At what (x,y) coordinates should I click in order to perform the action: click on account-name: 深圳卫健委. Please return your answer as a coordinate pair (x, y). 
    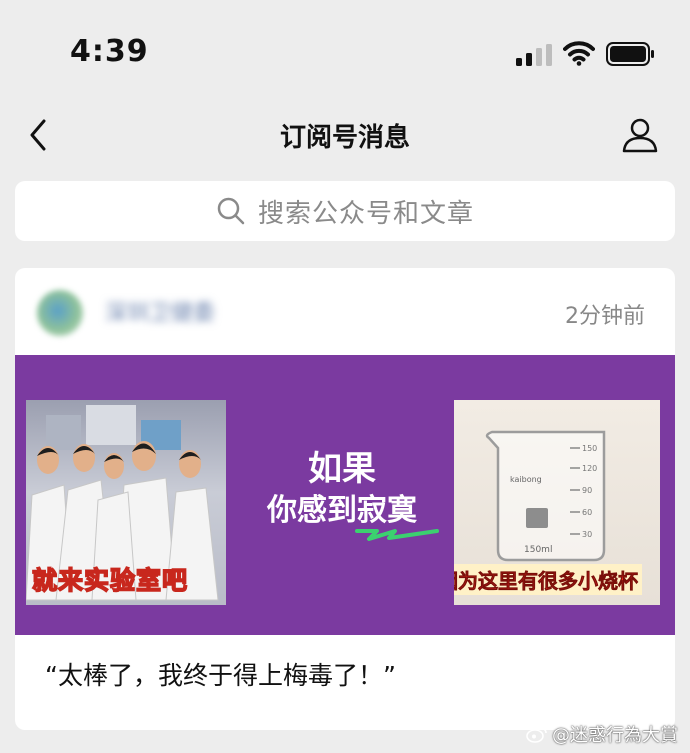
    Looking at the image, I should click on (160, 311).